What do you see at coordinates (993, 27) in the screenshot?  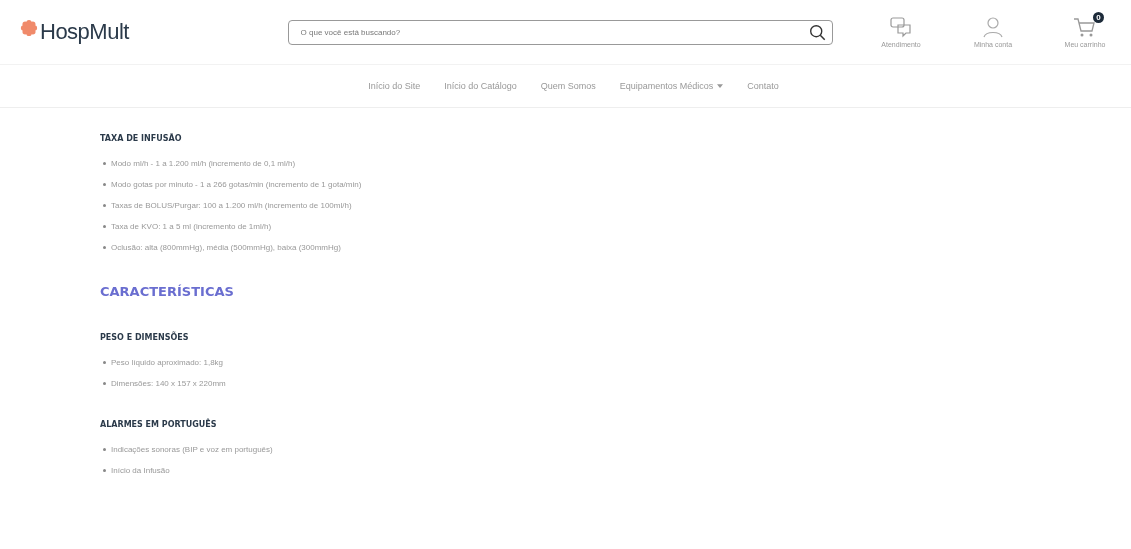 I see `user-icon` at bounding box center [993, 27].